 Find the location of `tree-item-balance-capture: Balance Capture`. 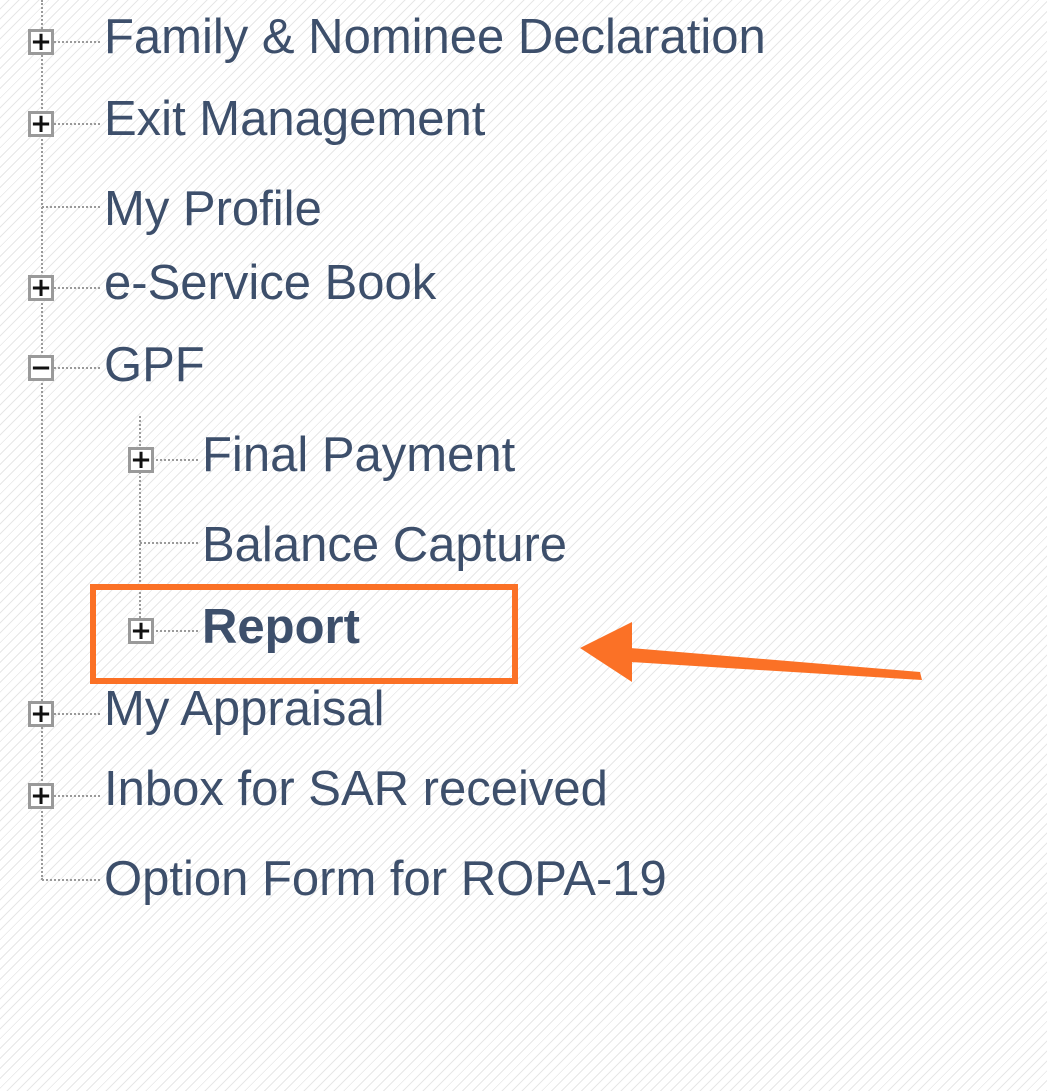

tree-item-balance-capture: Balance Capture is located at coordinates (384, 545).